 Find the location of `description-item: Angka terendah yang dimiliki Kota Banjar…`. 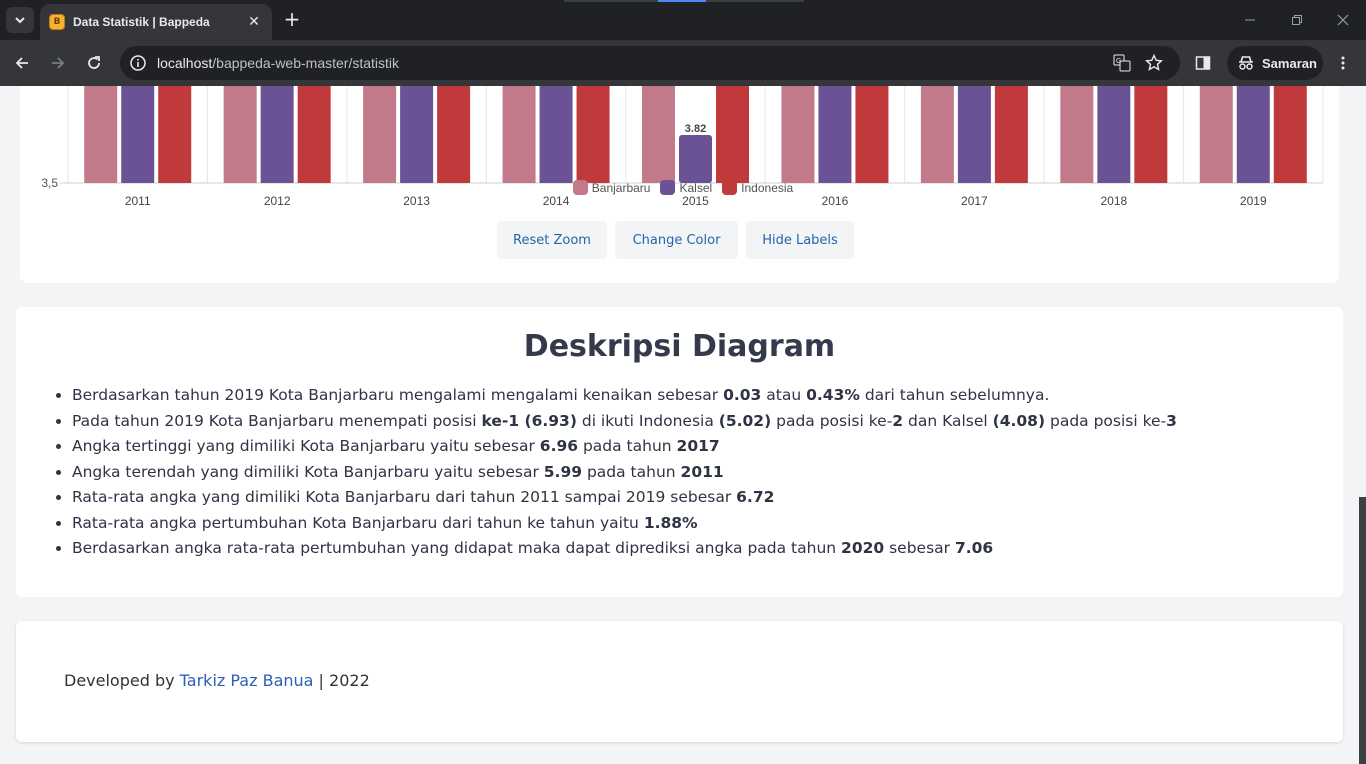

description-item: Angka terendah yang dimiliki Kota Banjar… is located at coordinates (624, 473).